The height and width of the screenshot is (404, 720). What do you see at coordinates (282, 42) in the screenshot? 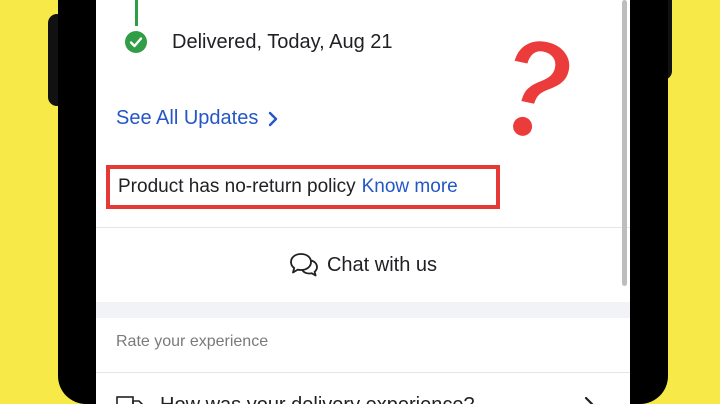
I see `delivery-status-text: Delivered, Today, Aug 21` at bounding box center [282, 42].